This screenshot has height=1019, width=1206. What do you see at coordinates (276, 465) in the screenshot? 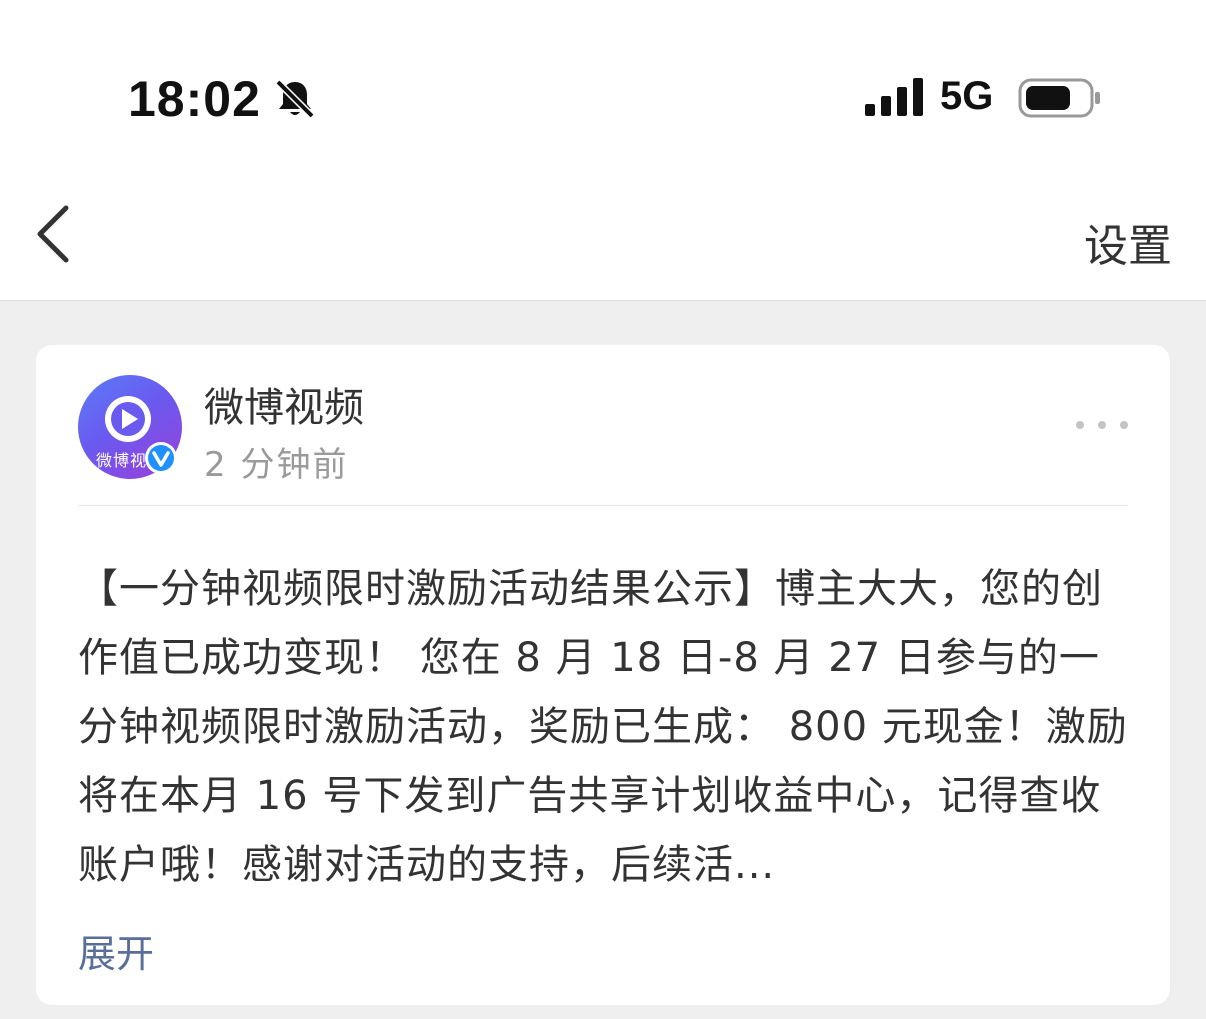
I see `post-time: 2 分钟前` at bounding box center [276, 465].